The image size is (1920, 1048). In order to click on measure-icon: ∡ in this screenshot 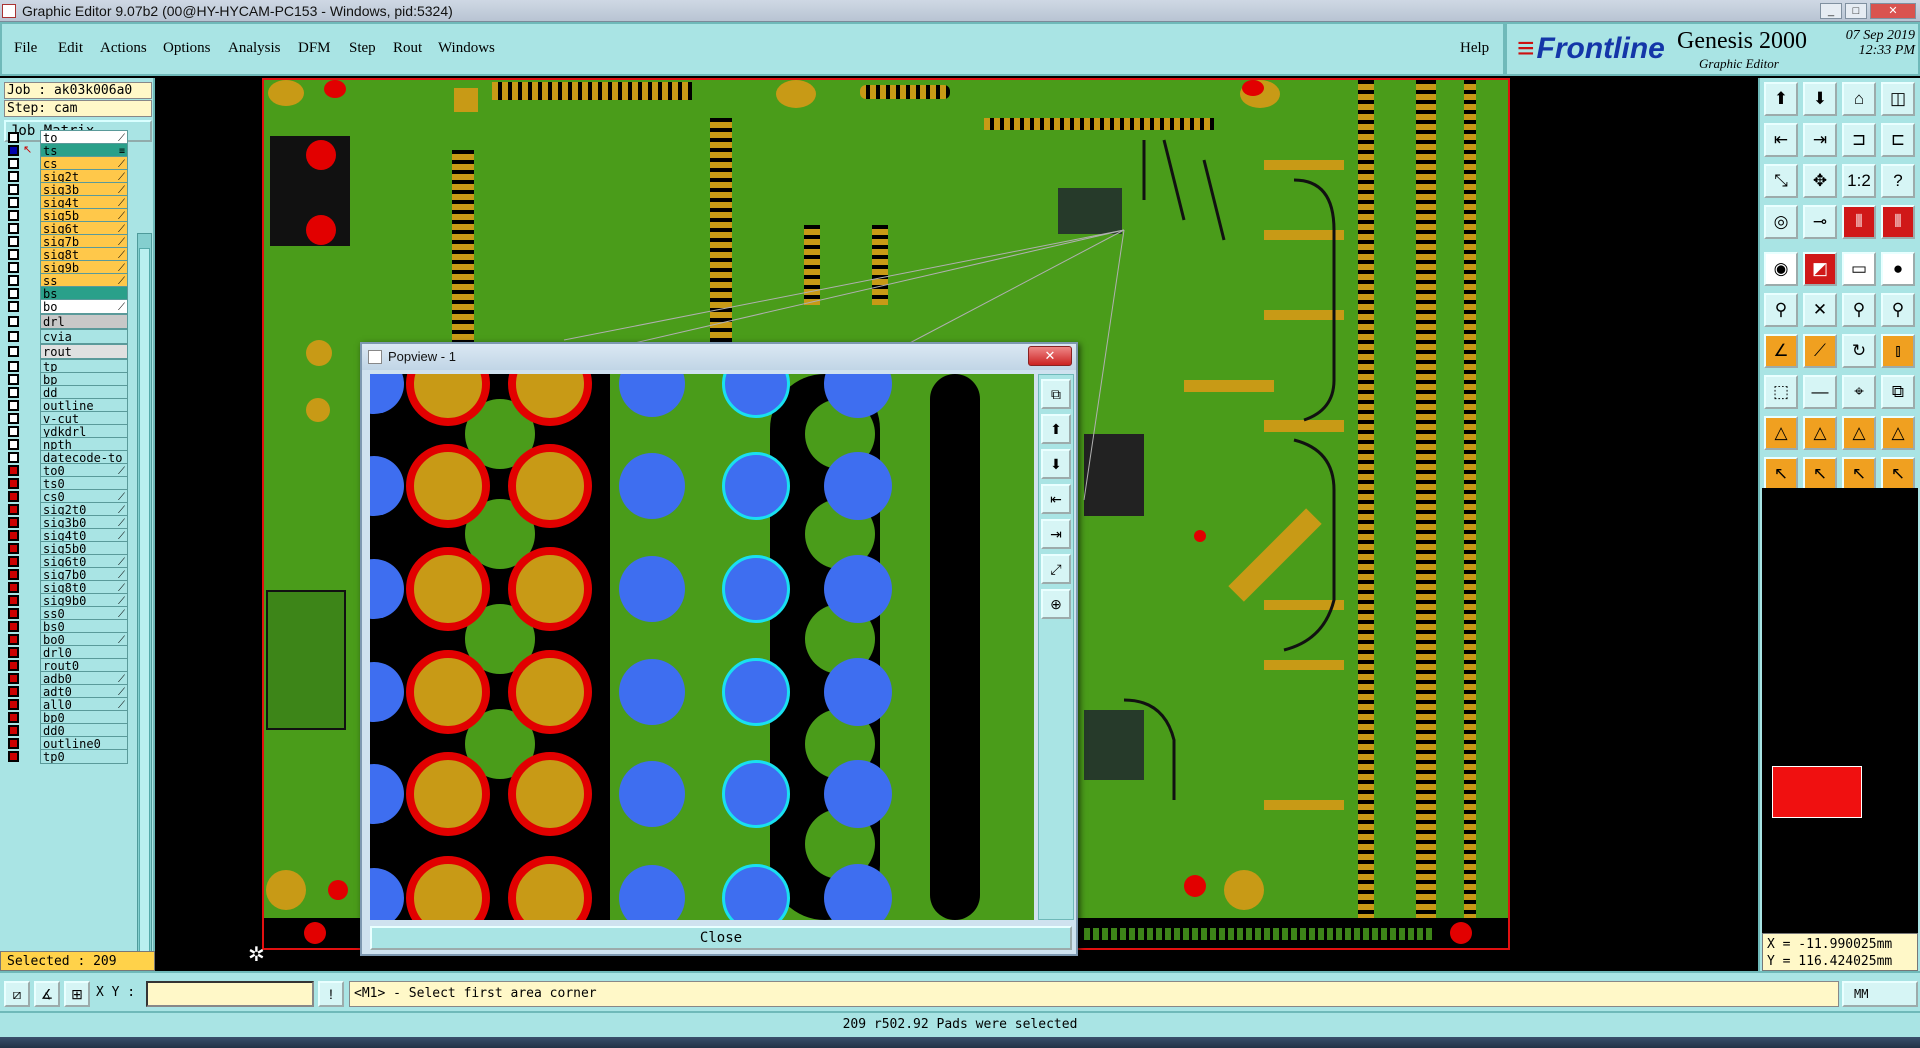, I will do `click(47, 994)`.